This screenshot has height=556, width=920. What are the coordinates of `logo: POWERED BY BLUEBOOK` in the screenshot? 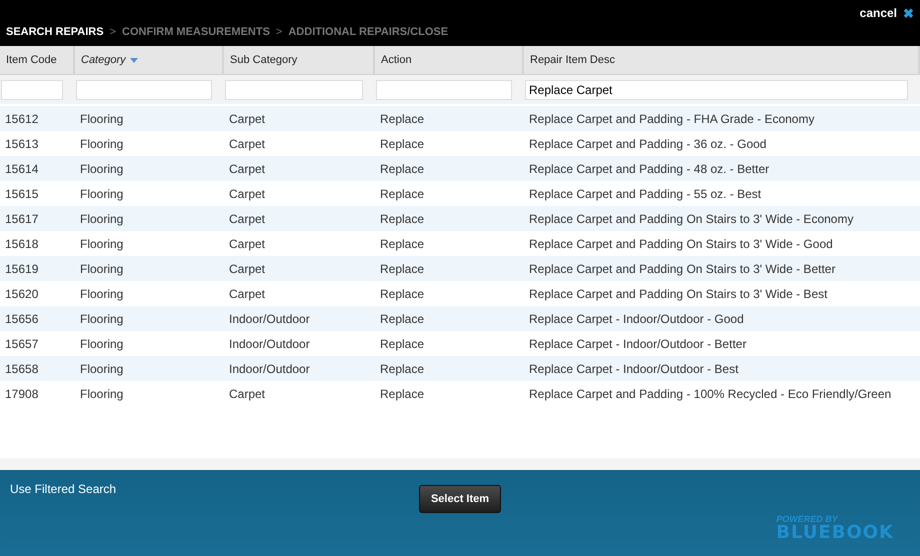 It's located at (835, 528).